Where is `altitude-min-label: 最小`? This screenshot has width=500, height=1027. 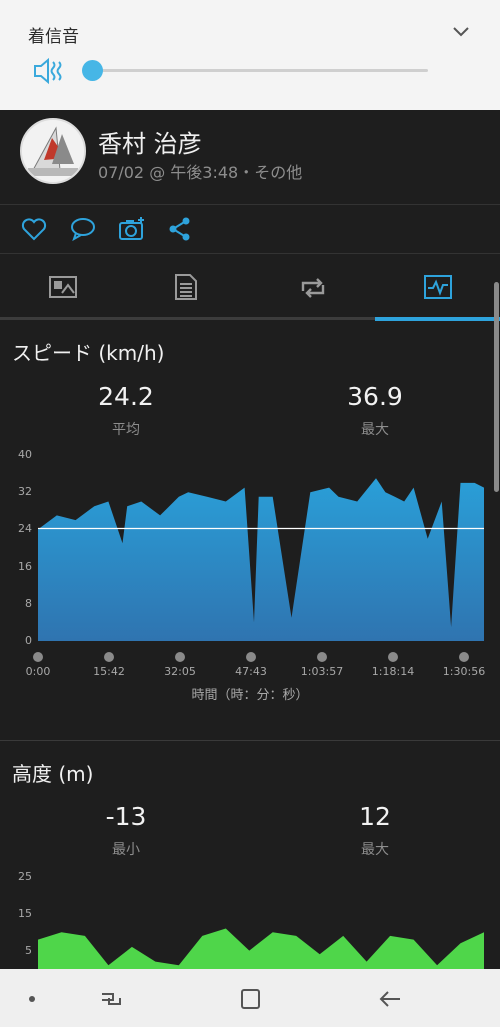
altitude-min-label: 最小 is located at coordinates (126, 850).